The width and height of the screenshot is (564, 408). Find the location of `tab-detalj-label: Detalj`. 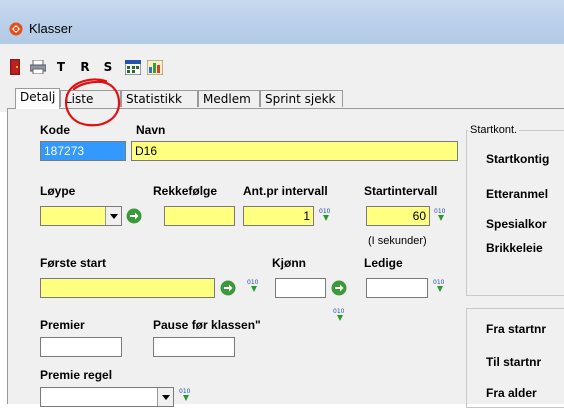

tab-detalj-label: Detalj is located at coordinates (38, 97).